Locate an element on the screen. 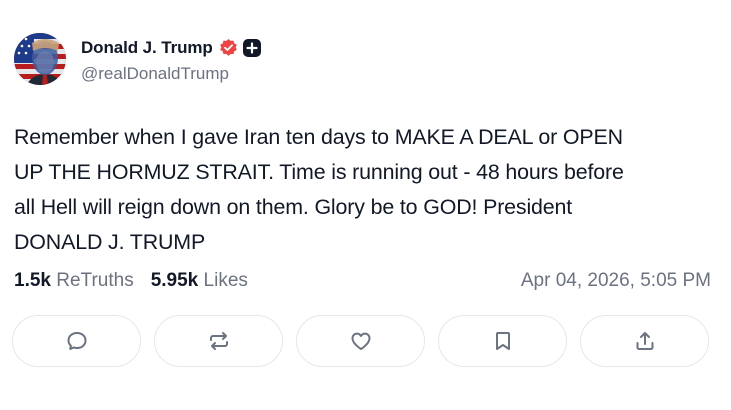 Image resolution: width=731 pixels, height=410 pixels. author-display-name: Donald J. Trump is located at coordinates (147, 48).